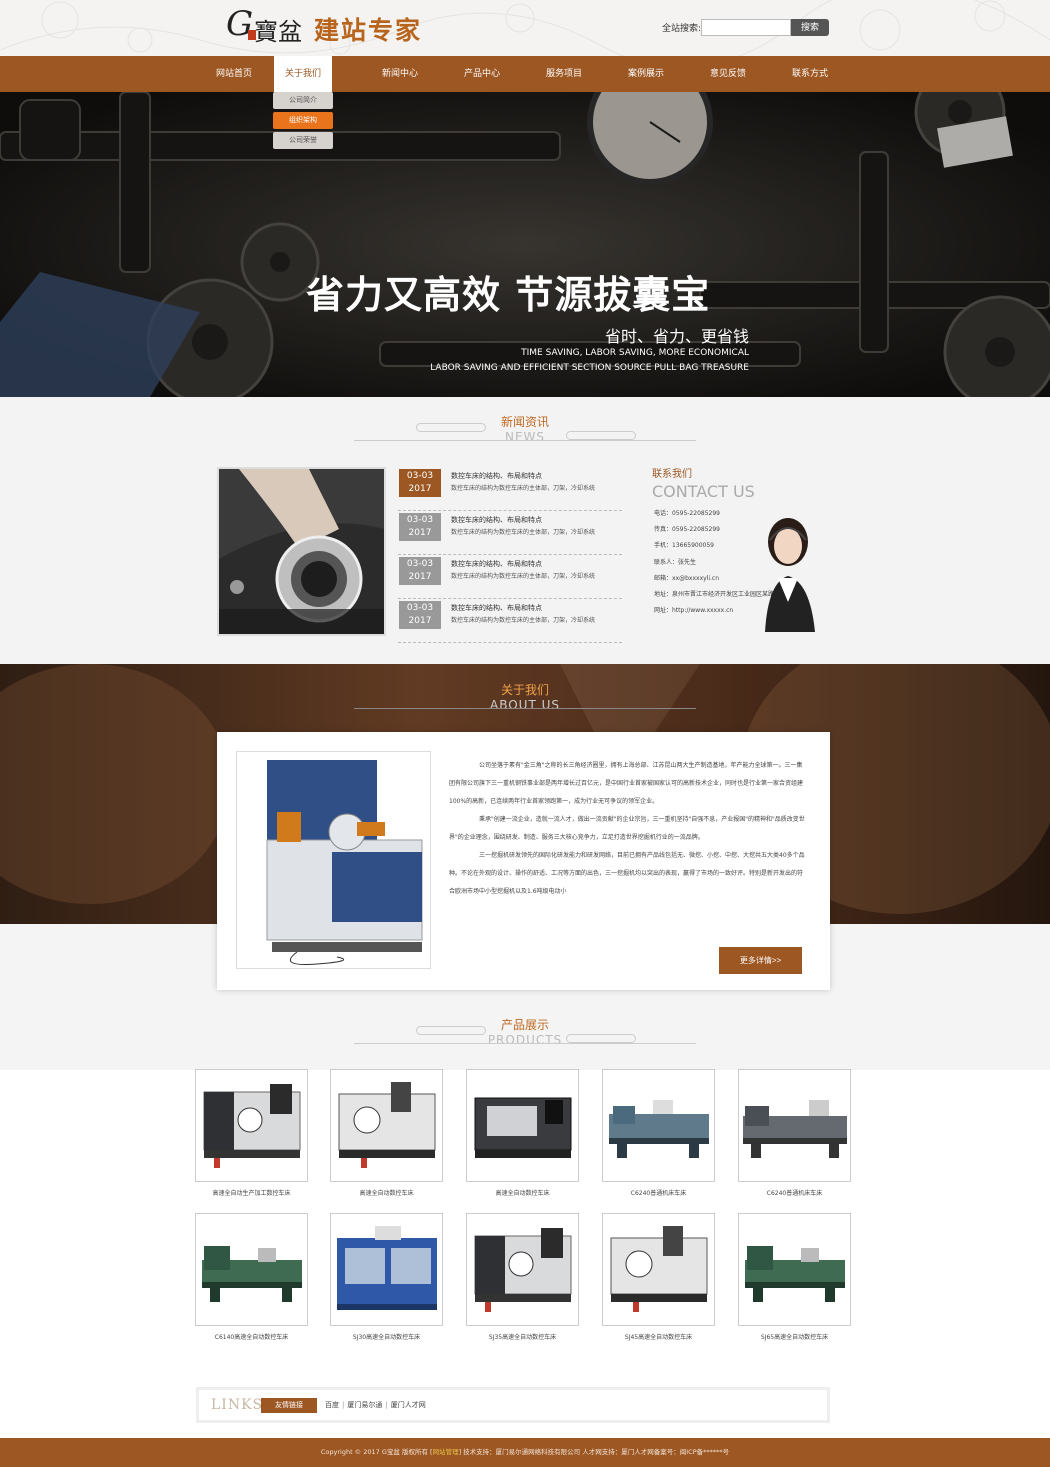 The image size is (1050, 1467). What do you see at coordinates (408, 1405) in the screenshot?
I see `link-item: 厦门人才网` at bounding box center [408, 1405].